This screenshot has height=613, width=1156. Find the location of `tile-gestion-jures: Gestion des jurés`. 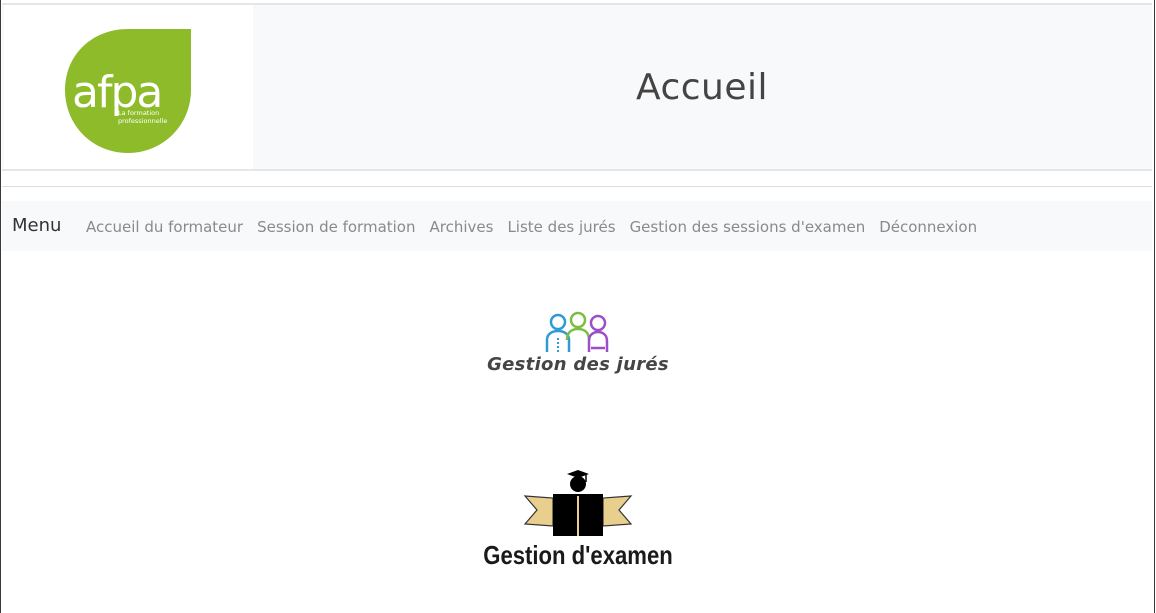

tile-gestion-jures: Gestion des jurés is located at coordinates (578, 342).